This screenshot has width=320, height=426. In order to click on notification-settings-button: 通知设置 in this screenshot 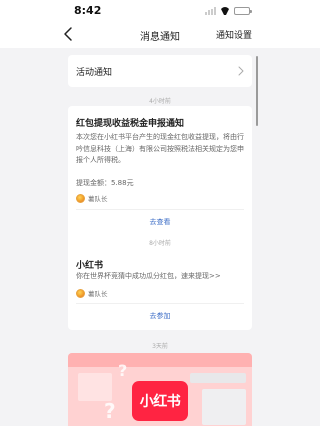, I will do `click(234, 34)`.